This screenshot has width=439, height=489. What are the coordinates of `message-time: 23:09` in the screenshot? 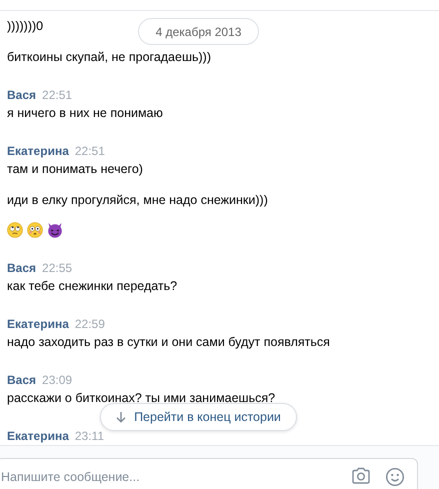 It's located at (57, 380).